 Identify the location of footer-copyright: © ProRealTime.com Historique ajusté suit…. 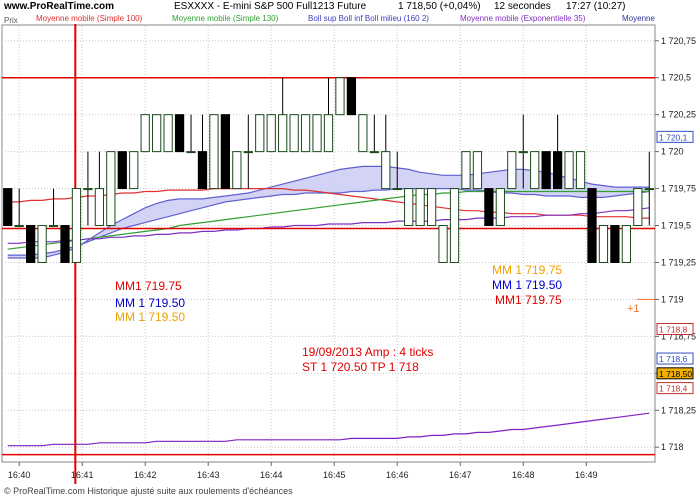
(148, 491).